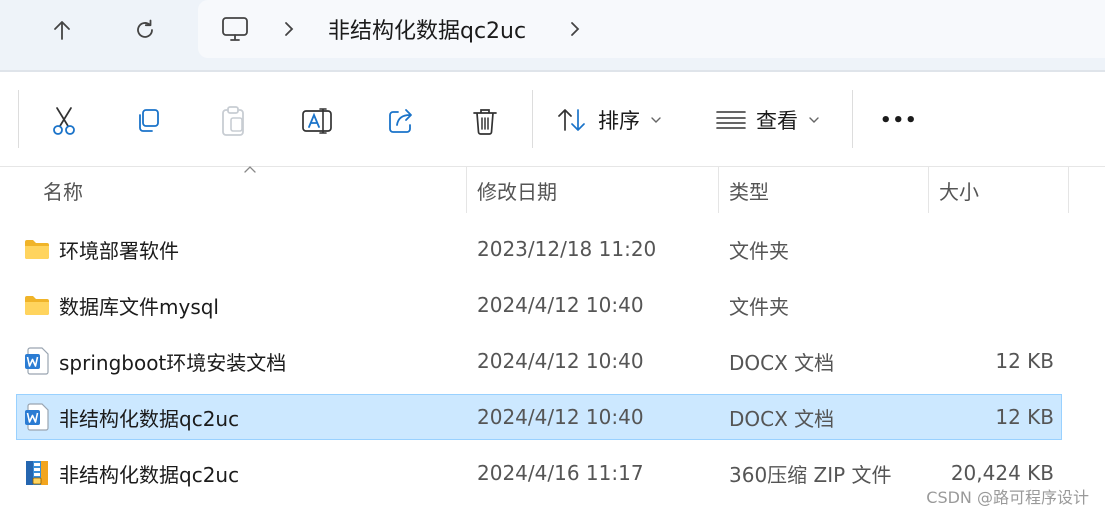  I want to click on file-name-cell: 环境部署软件, so click(101, 249).